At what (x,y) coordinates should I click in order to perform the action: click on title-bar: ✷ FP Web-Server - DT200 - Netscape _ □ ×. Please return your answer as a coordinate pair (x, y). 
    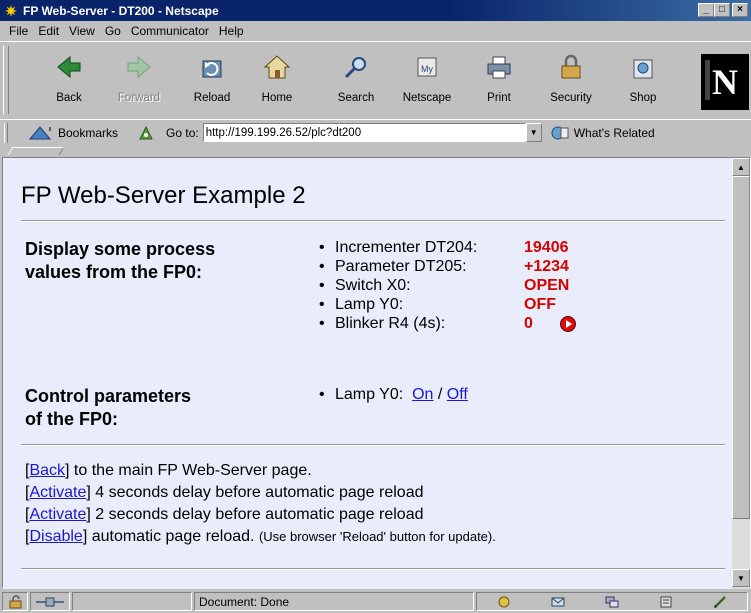
    Looking at the image, I should click on (375, 10).